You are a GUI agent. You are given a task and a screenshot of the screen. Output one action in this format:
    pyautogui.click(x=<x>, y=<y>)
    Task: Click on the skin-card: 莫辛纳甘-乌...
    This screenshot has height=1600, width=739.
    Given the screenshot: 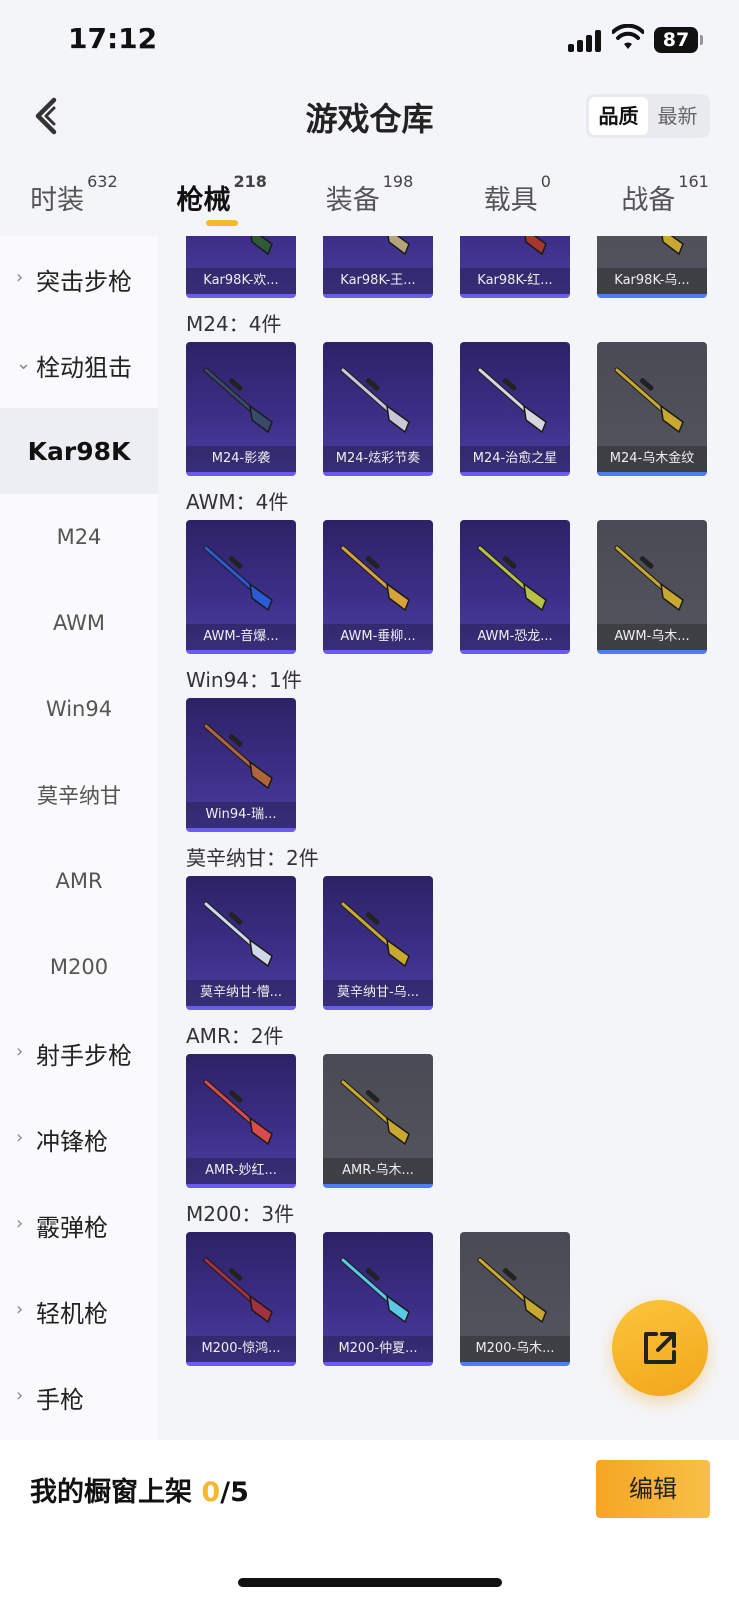 What is the action you would take?
    pyautogui.click(x=378, y=943)
    